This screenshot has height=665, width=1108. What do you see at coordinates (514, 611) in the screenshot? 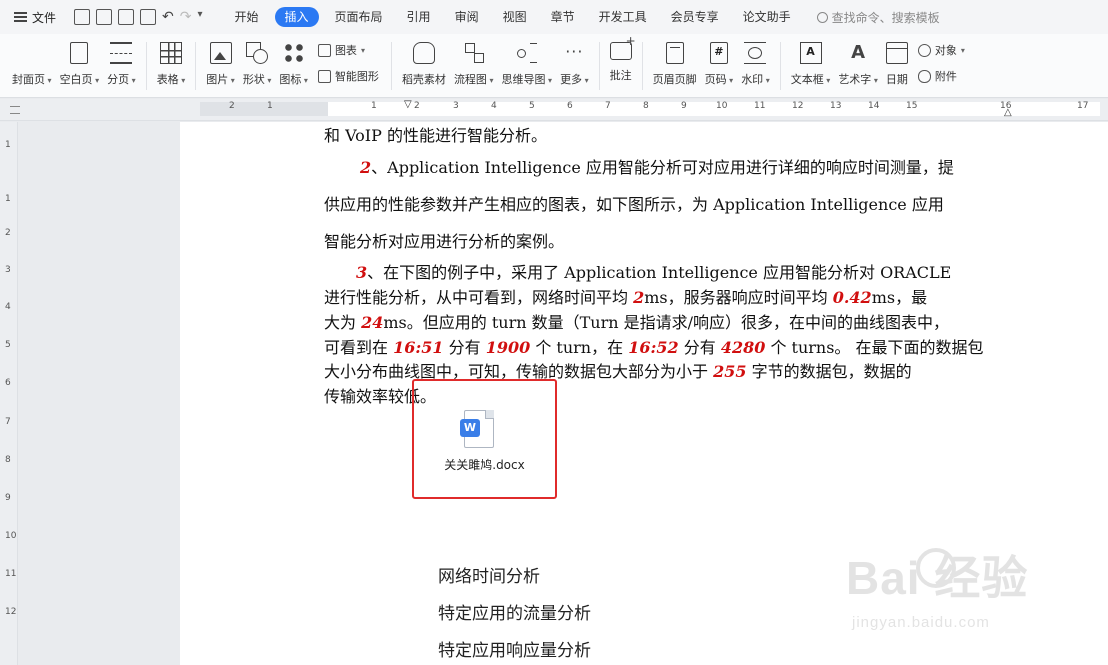
I see `list-item: 特定应用的流量分析` at bounding box center [514, 611].